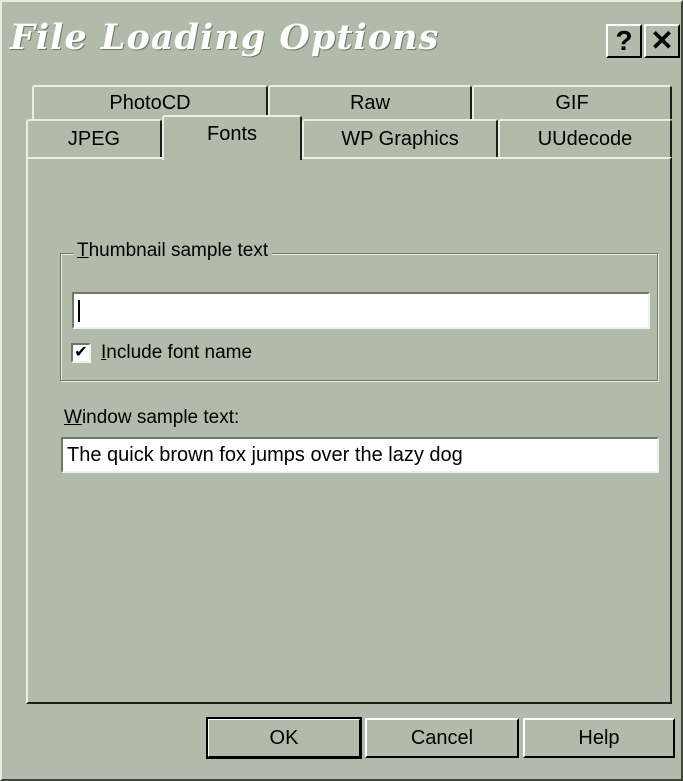 The image size is (683, 781). I want to click on help-button: Help, so click(599, 738).